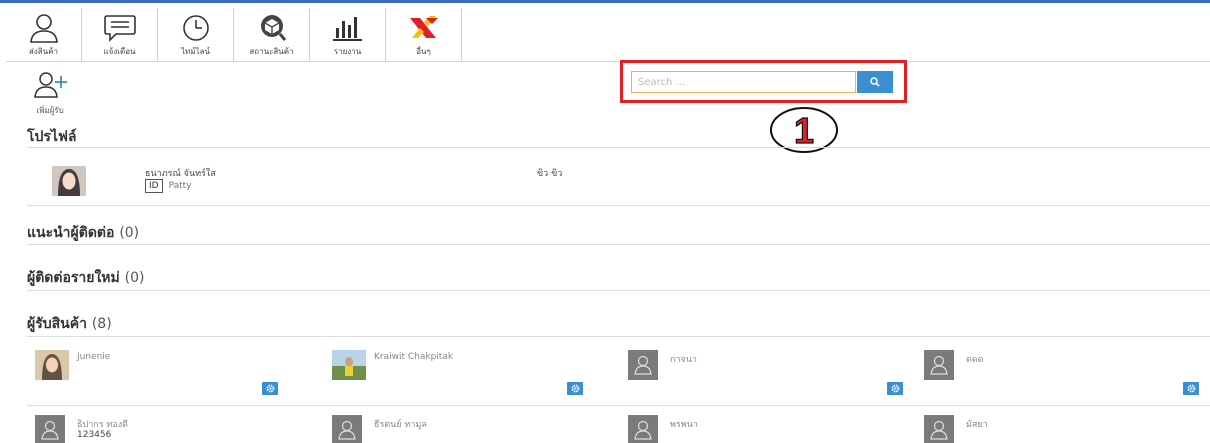 This screenshot has height=443, width=1210. I want to click on recipient-card: มัสยา, so click(1067, 429).